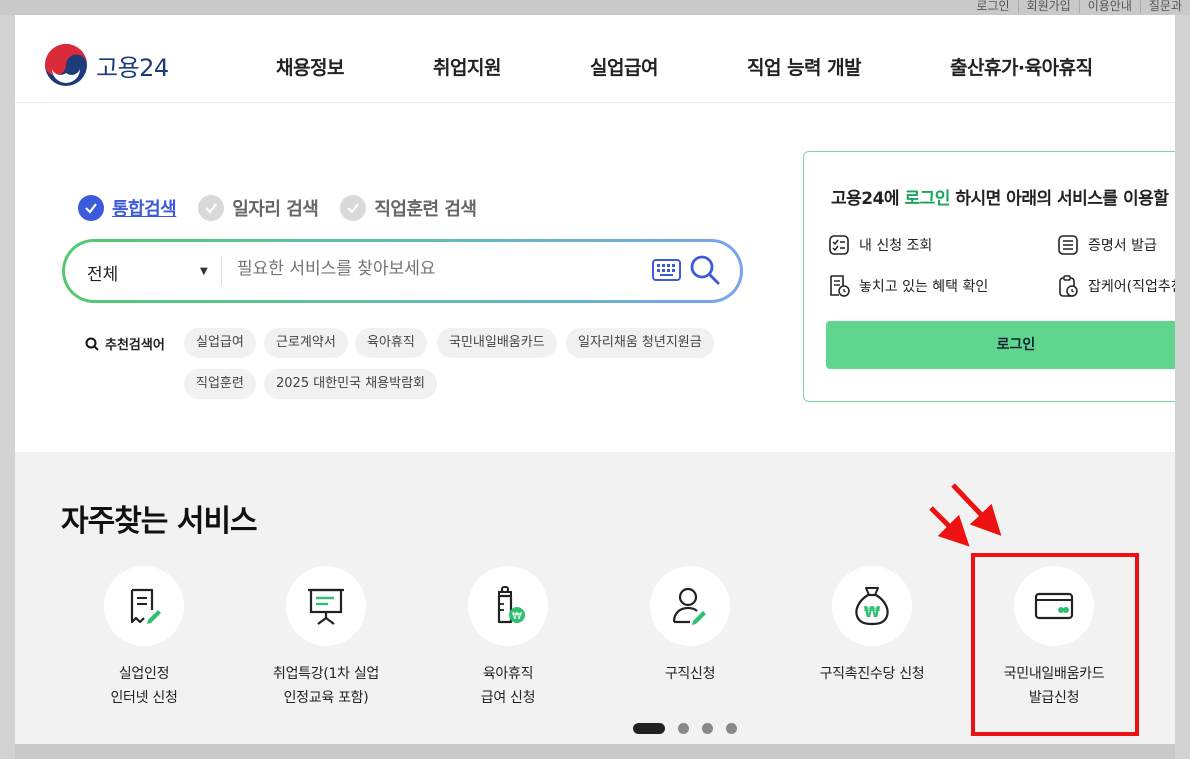 The width and height of the screenshot is (1190, 759). Describe the element at coordinates (144, 686) in the screenshot. I see `service-item-label: 실업인정 인터넷 신청` at that location.